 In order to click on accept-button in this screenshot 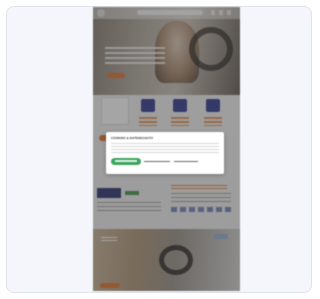, I will do `click(126, 161)`.